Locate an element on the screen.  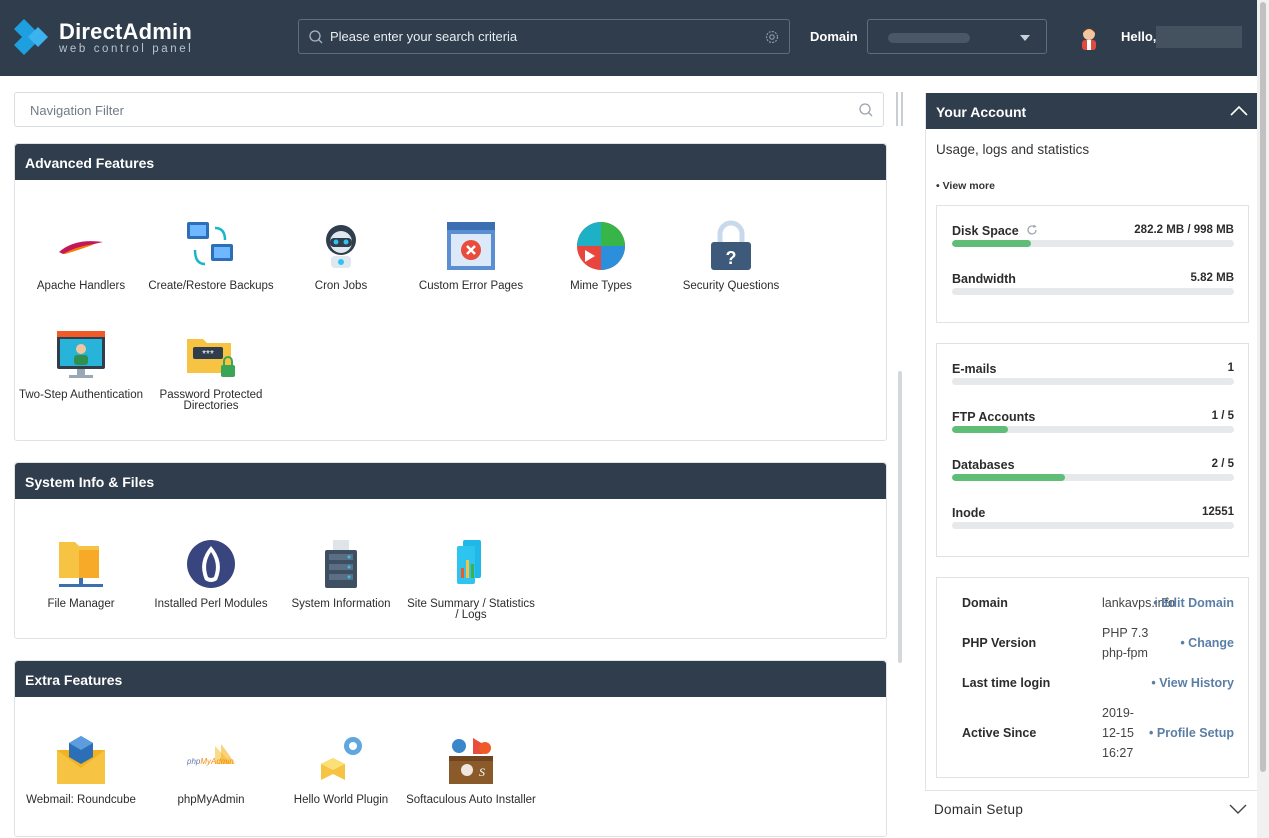
media-types-icon is located at coordinates (601, 246).